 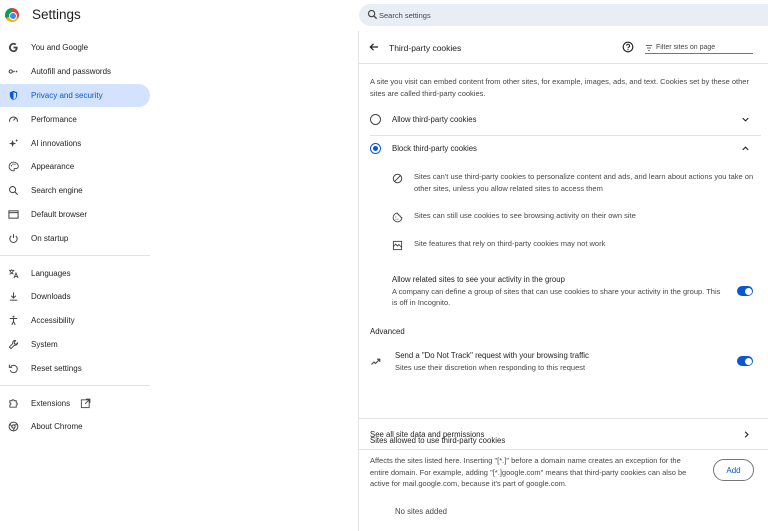 I want to click on sidebar-item-default-browser: Default browser, so click(x=75, y=215).